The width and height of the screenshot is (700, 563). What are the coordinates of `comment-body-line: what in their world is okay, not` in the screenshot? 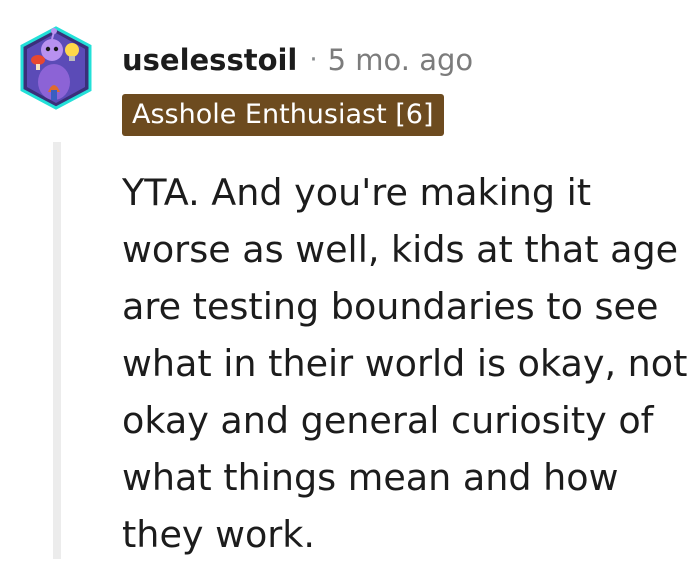 It's located at (405, 363).